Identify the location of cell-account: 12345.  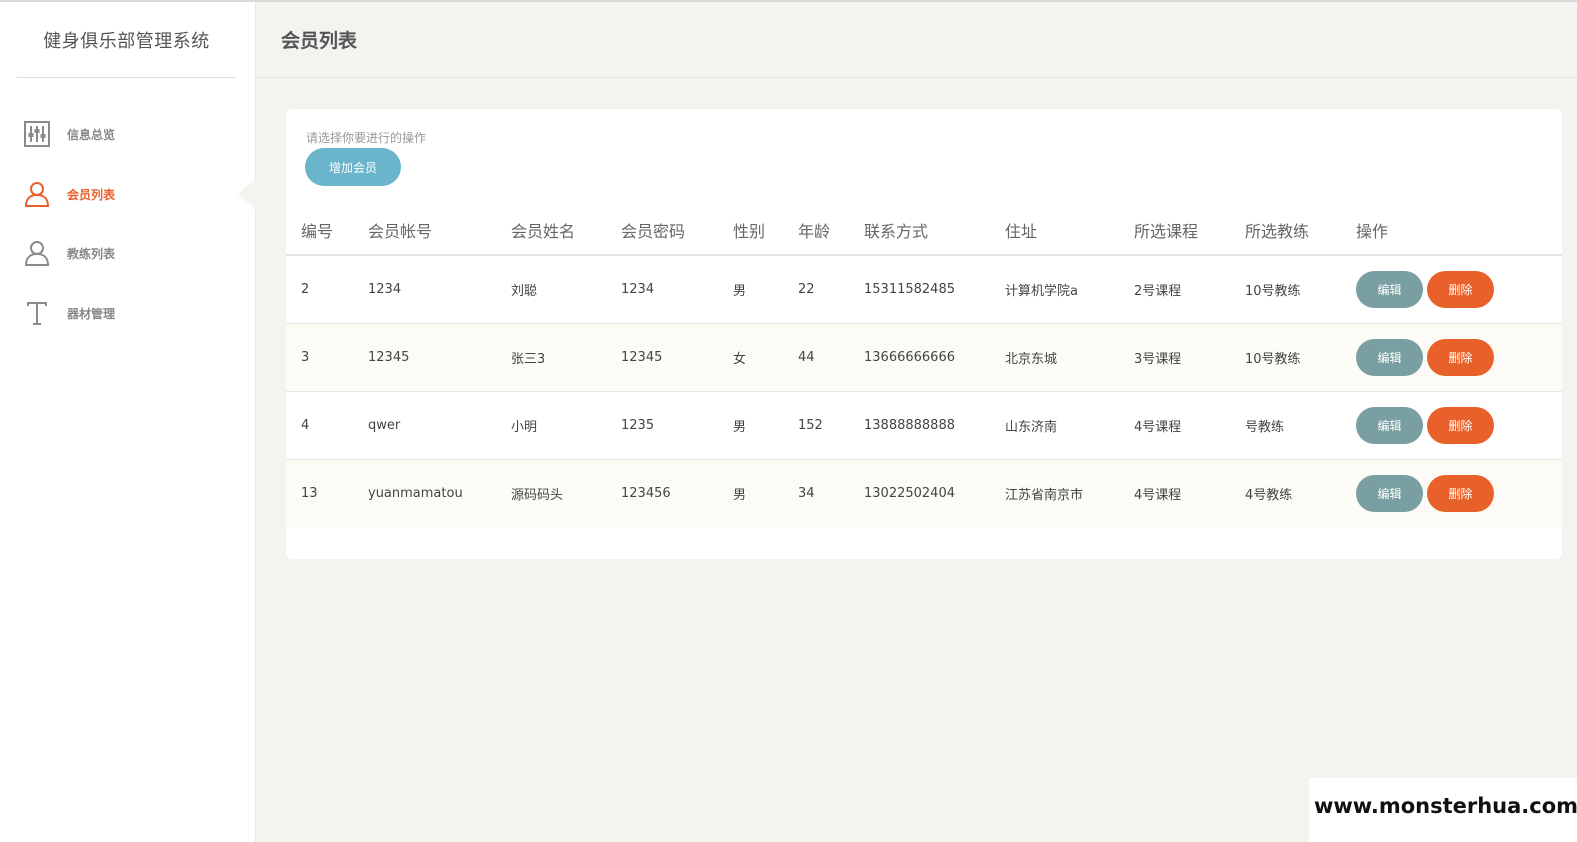
(439, 357).